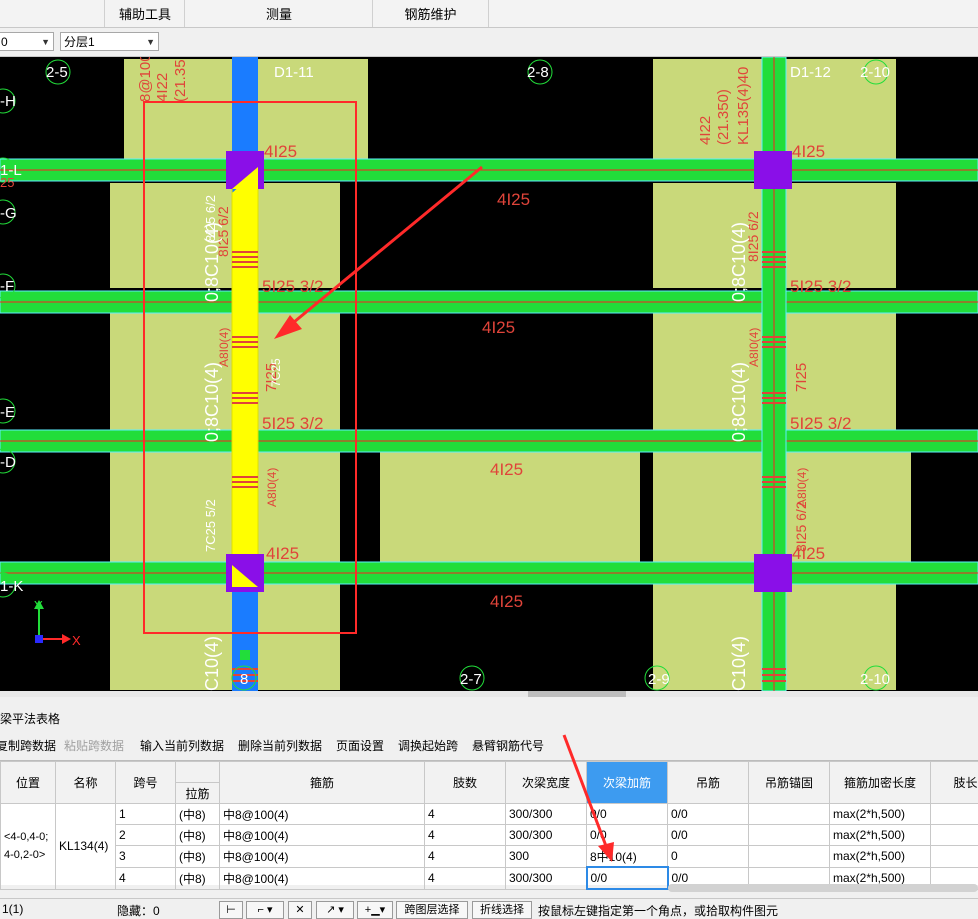 The height and width of the screenshot is (919, 978). What do you see at coordinates (276, 372) in the screenshot?
I see `rebar-label: 7C25` at bounding box center [276, 372].